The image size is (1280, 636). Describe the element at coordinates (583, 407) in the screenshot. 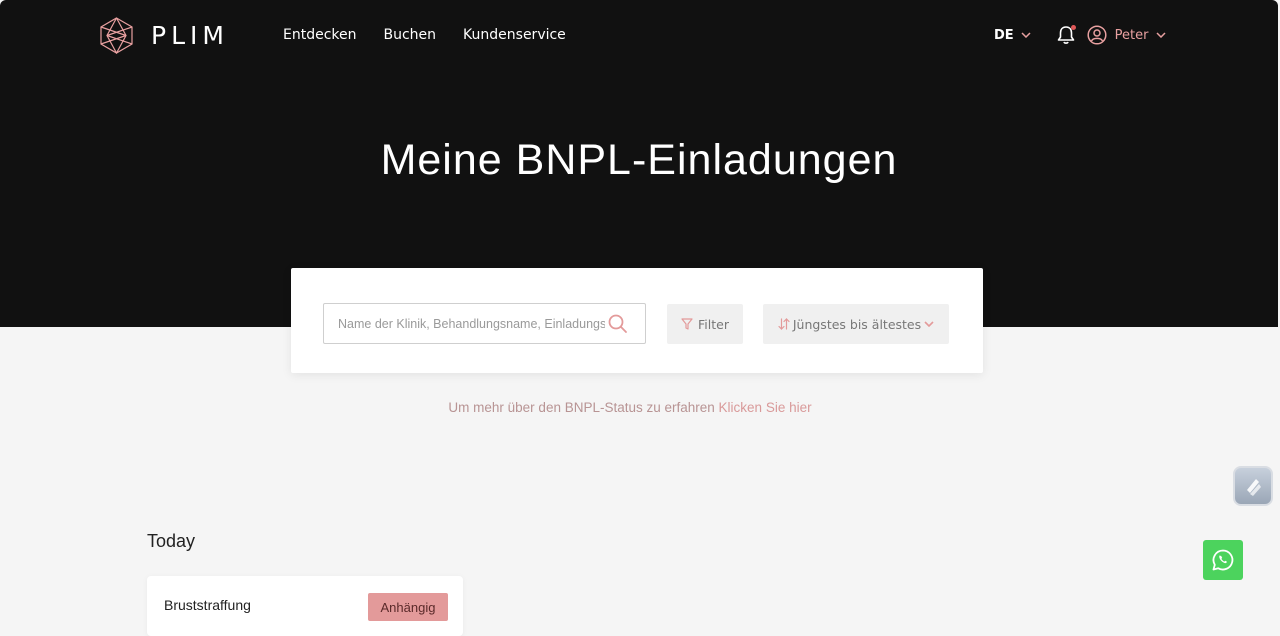

I see `info-text: Um mehr über den BNPL-Status zu erfahren` at that location.